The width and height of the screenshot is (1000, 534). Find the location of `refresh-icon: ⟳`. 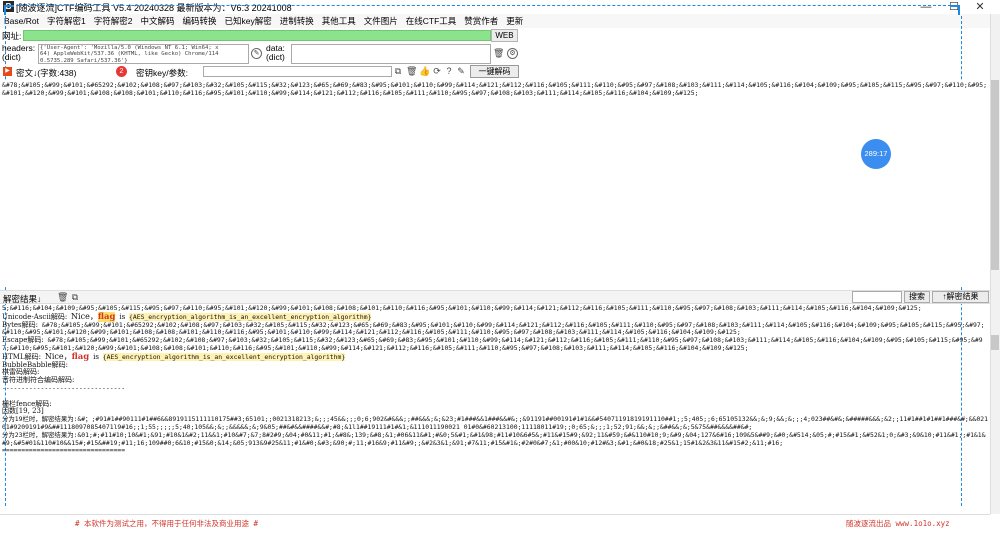

refresh-icon: ⟳ is located at coordinates (437, 71).